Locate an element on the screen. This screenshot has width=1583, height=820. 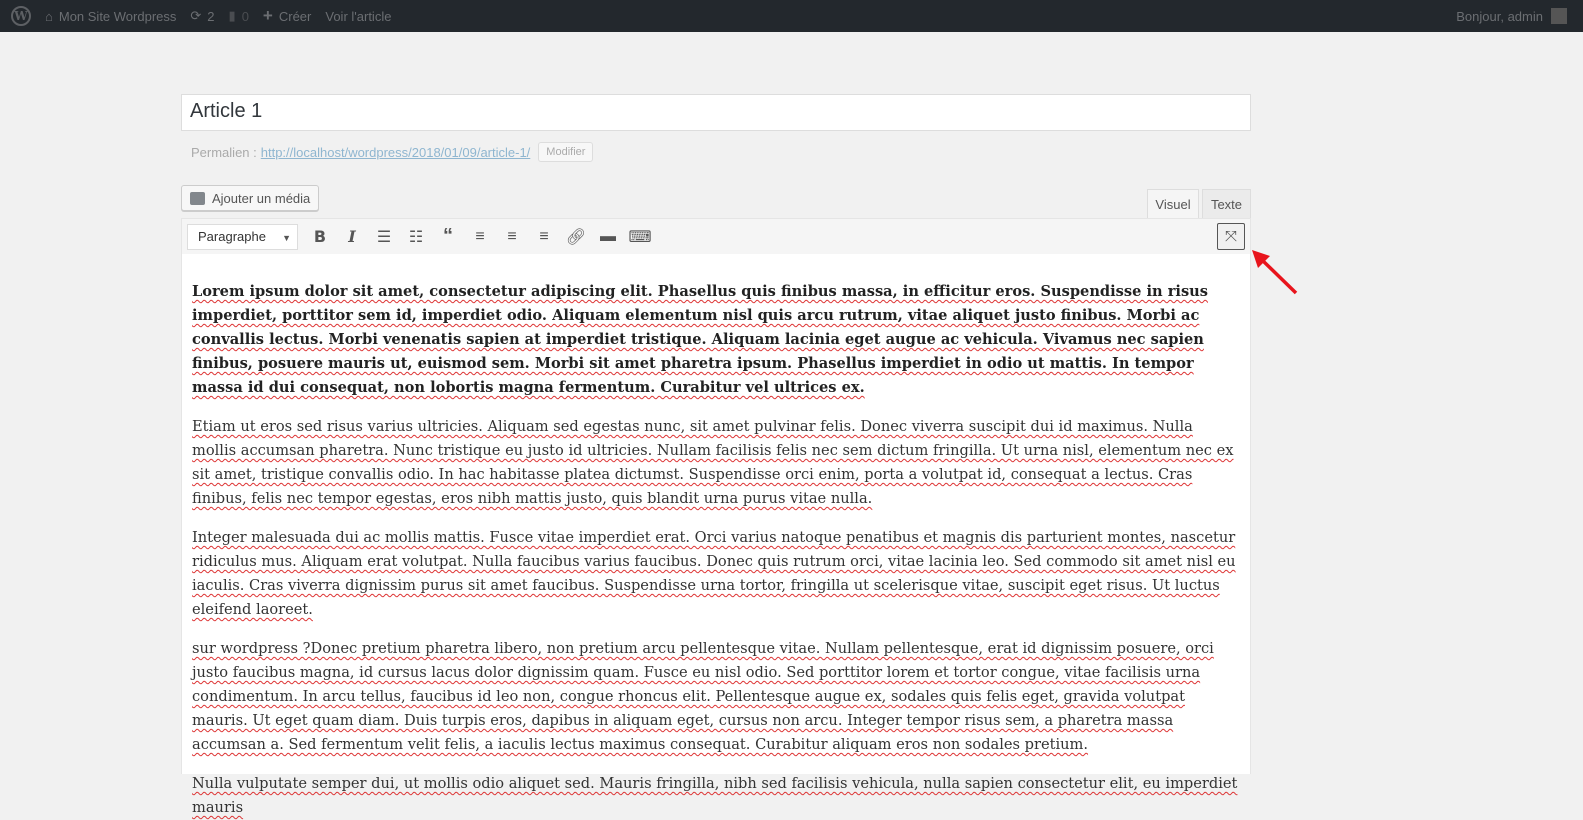
updates-link: ⟳ 2 is located at coordinates (202, 16).